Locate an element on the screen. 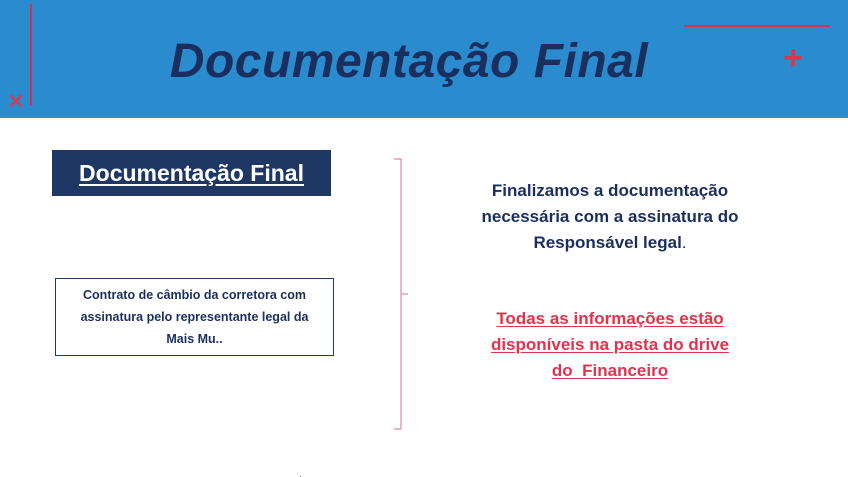 This screenshot has height=477, width=848. main-text-line: Responsável legal. is located at coordinates (610, 243).